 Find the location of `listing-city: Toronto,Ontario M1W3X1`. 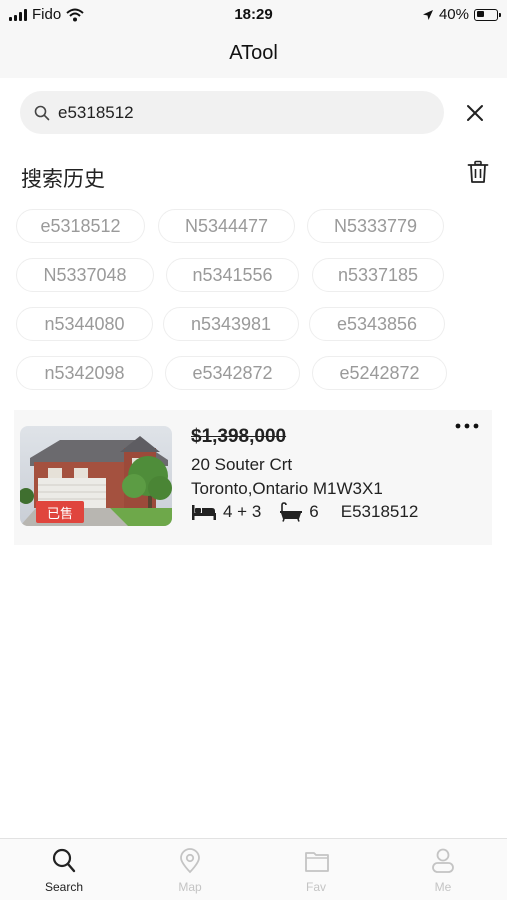

listing-city: Toronto,Ontario M1W3X1 is located at coordinates (287, 488).